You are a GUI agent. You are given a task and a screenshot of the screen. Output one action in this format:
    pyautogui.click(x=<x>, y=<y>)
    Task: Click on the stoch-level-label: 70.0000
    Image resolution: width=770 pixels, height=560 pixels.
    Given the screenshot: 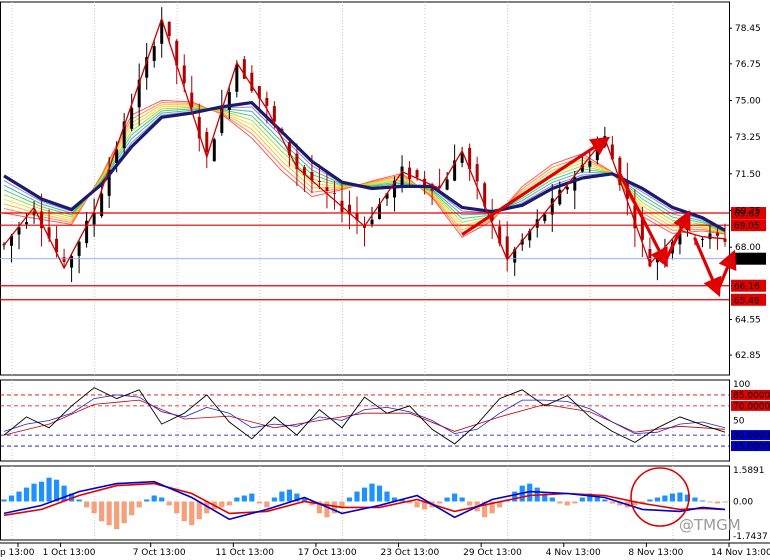 What is the action you would take?
    pyautogui.click(x=751, y=407)
    